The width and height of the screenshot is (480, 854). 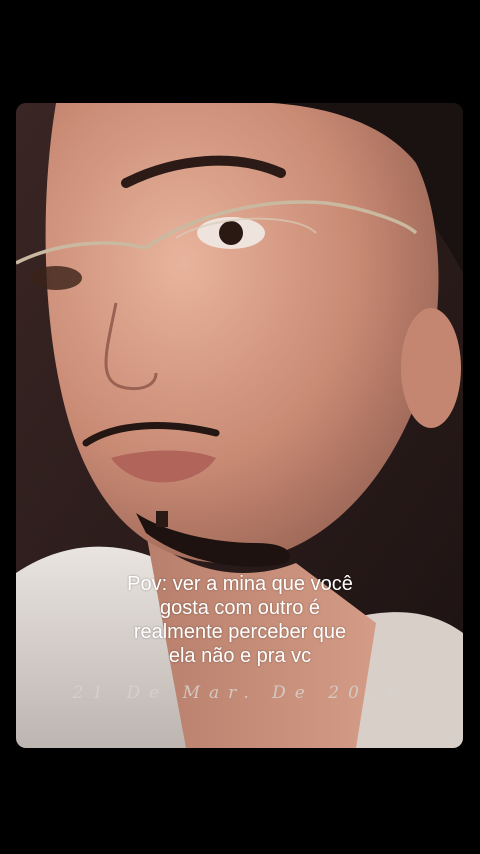 I want to click on caption-line-1: Pov: ver a mina que você, so click(x=240, y=584).